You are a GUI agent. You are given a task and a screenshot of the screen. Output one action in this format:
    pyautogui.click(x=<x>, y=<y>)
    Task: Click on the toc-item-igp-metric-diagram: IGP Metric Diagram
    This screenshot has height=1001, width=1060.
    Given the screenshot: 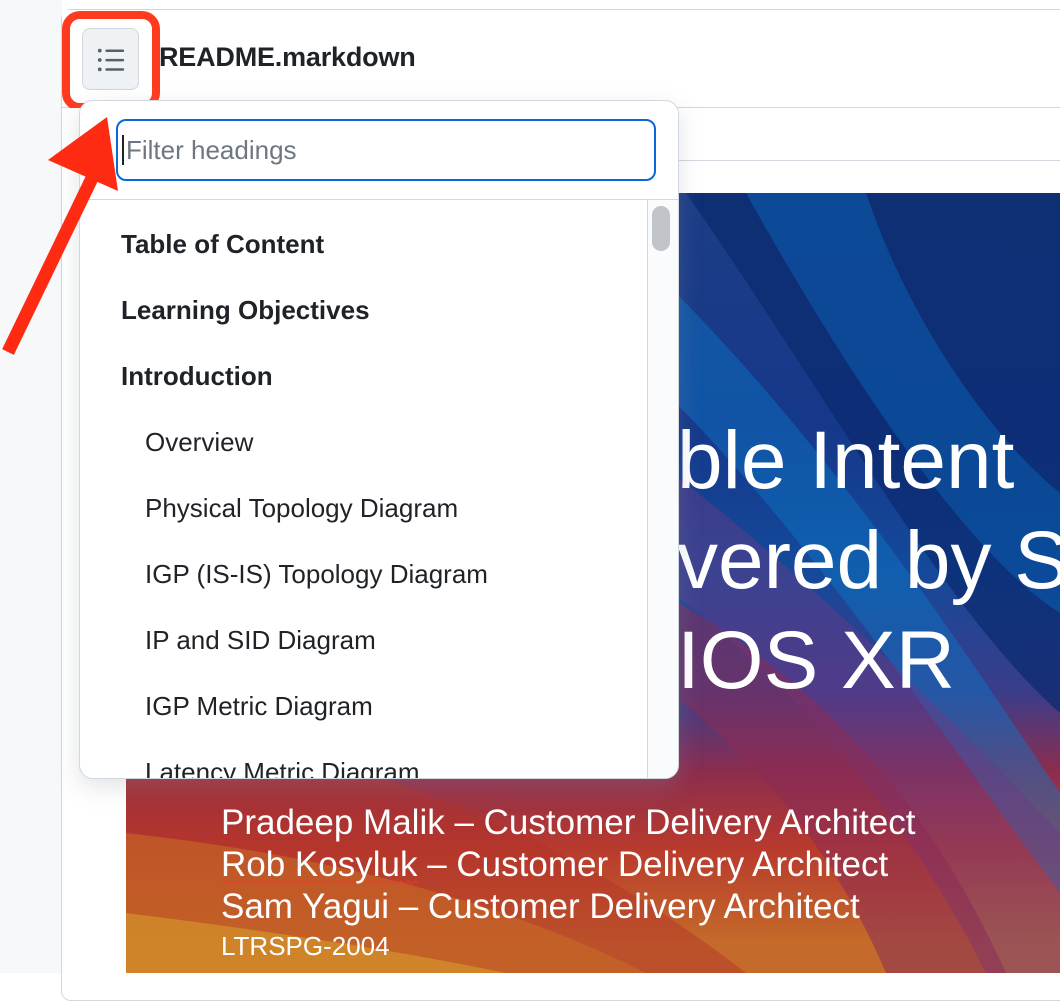 What is the action you would take?
    pyautogui.click(x=259, y=706)
    